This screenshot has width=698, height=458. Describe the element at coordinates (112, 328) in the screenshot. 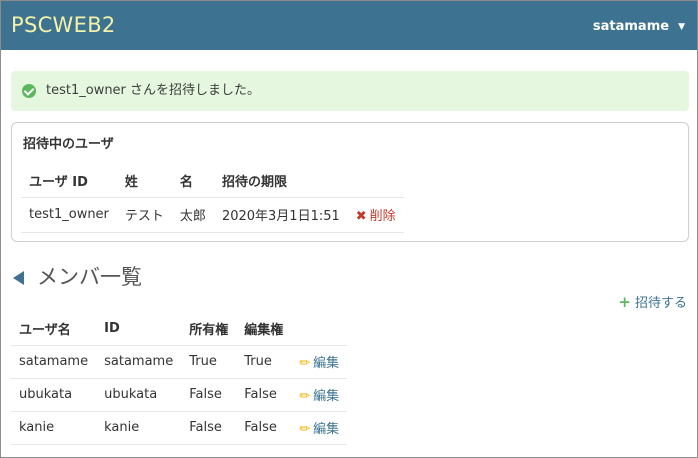

I see `column-header-id: ID` at that location.